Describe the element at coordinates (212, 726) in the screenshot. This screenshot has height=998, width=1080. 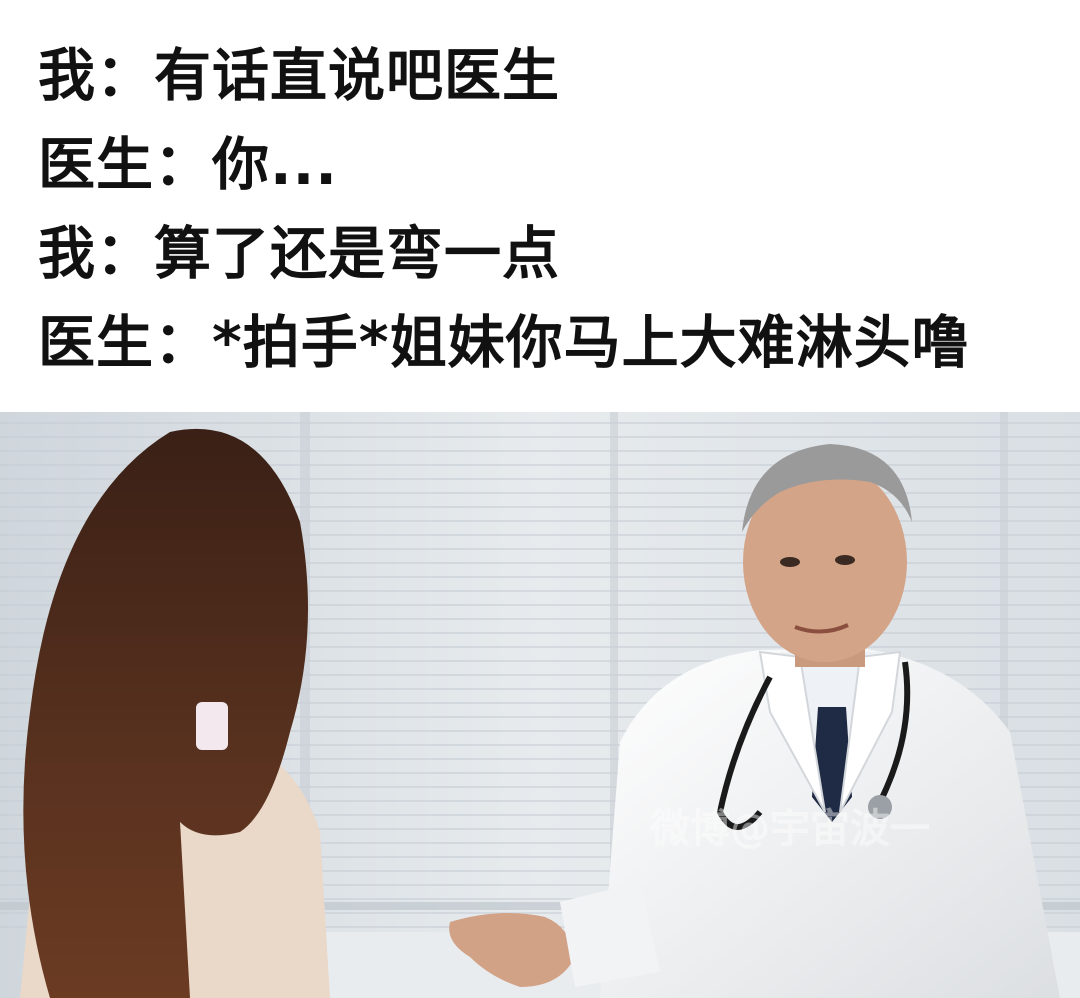
I see `hair-clip` at that location.